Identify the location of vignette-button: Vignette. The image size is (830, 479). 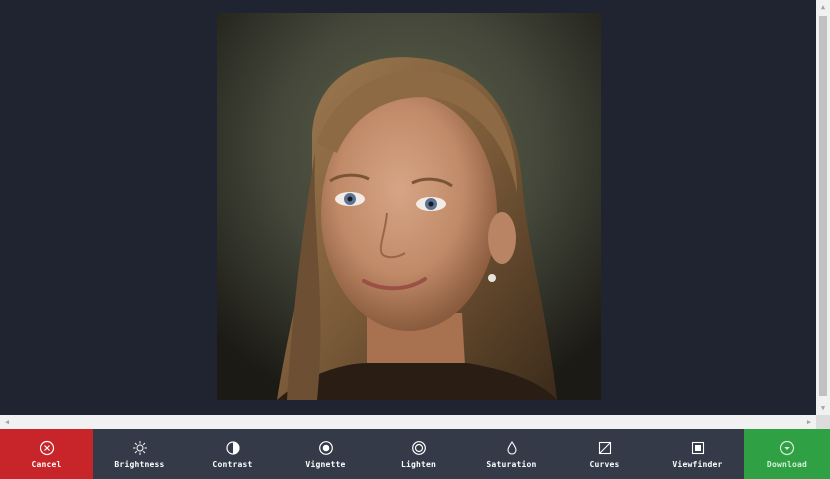
(325, 454).